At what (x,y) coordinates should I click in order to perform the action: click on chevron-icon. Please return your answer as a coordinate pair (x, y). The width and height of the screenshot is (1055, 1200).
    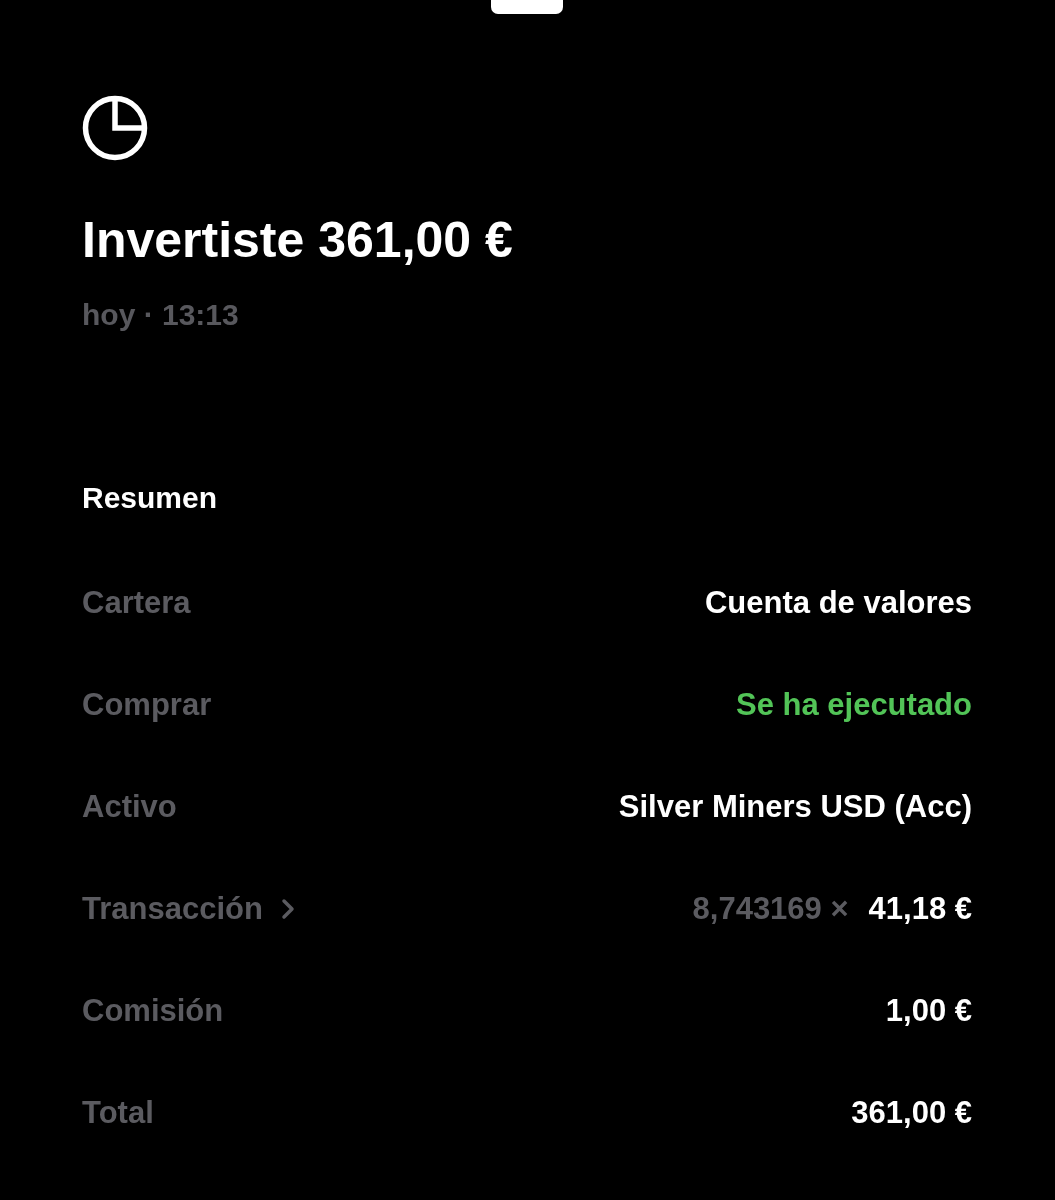
    Looking at the image, I should click on (287, 909).